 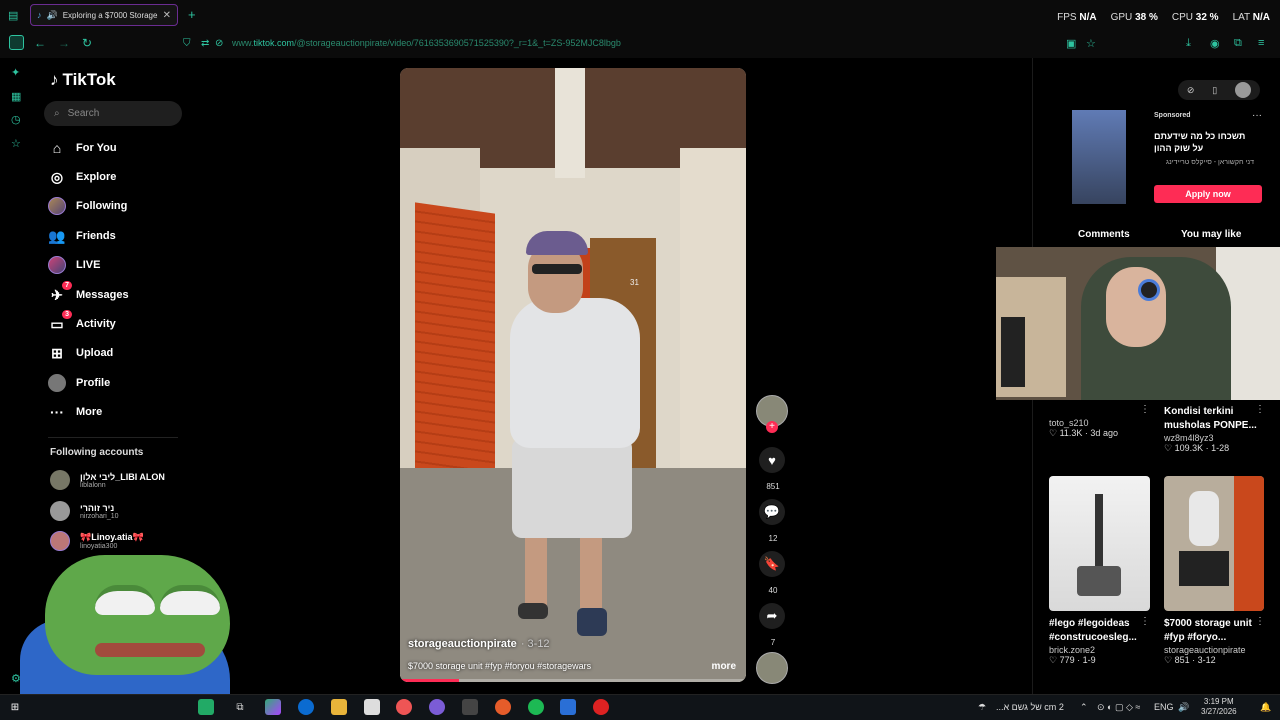 I want to click on comment-count: 12, so click(x=773, y=538).